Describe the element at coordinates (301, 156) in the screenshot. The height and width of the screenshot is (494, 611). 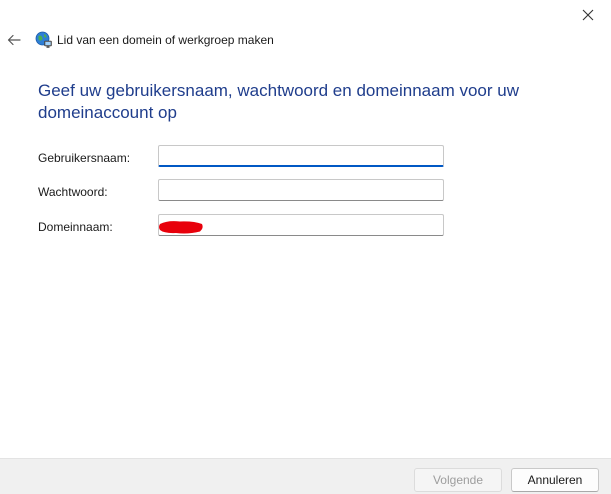
I see `username-input` at that location.